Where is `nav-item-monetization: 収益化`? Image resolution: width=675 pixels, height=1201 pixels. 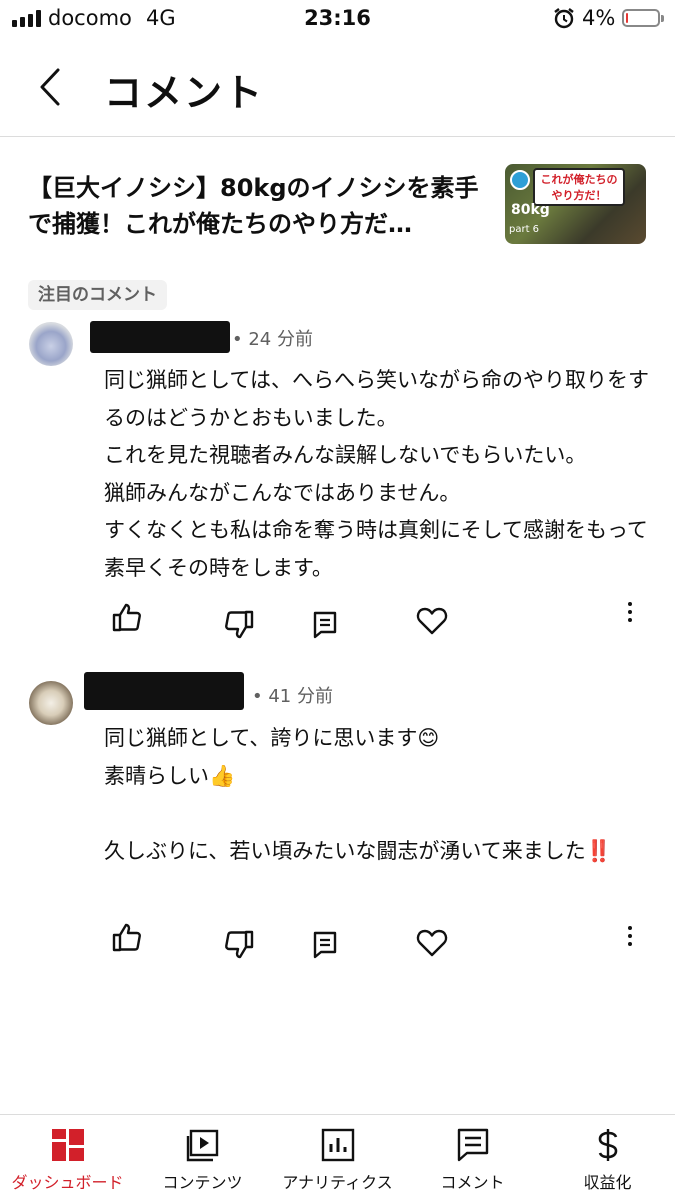 nav-item-monetization: 収益化 is located at coordinates (607, 1158).